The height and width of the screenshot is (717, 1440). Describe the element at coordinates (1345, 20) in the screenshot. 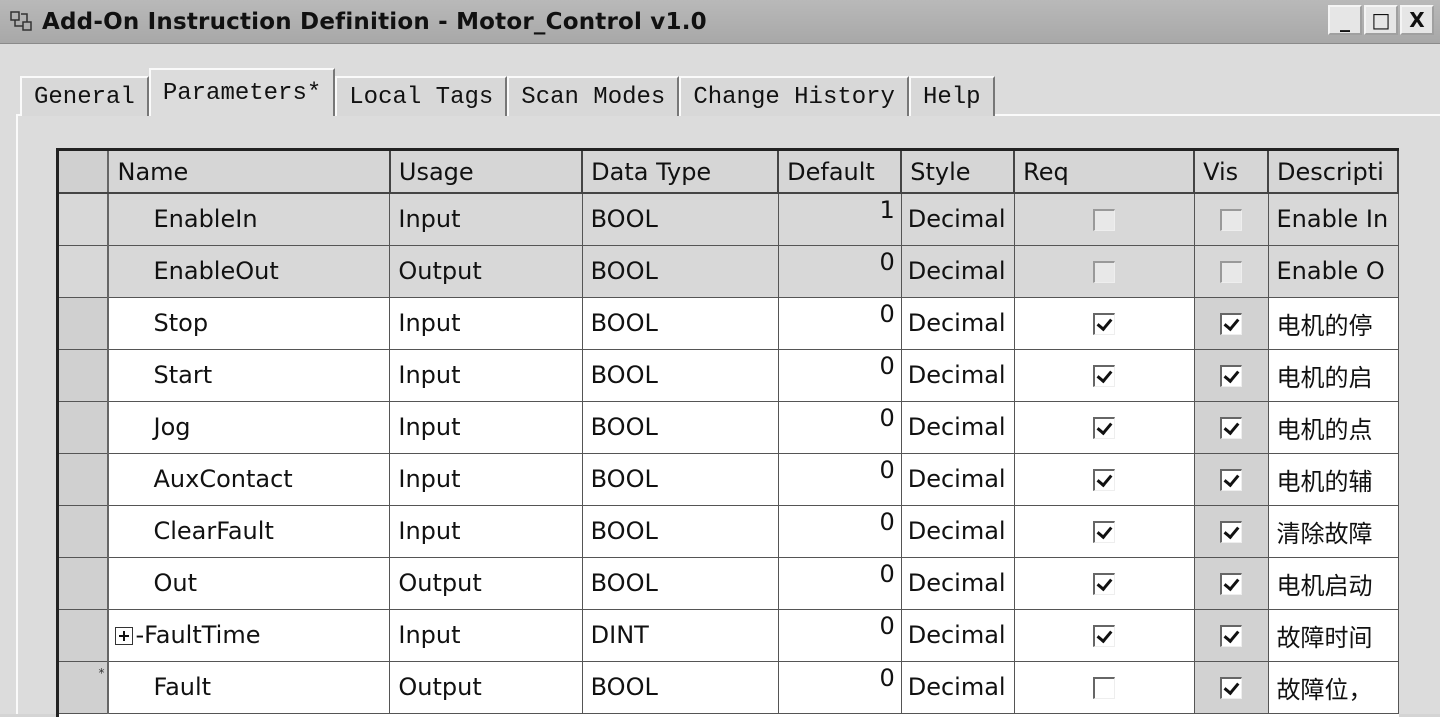

I see `minimize-button: _` at that location.